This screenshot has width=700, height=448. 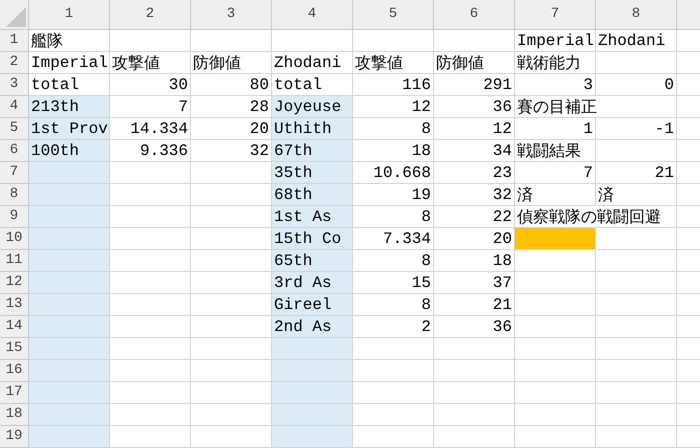 What do you see at coordinates (69, 41) in the screenshot?
I see `table-cell: 艦隊` at bounding box center [69, 41].